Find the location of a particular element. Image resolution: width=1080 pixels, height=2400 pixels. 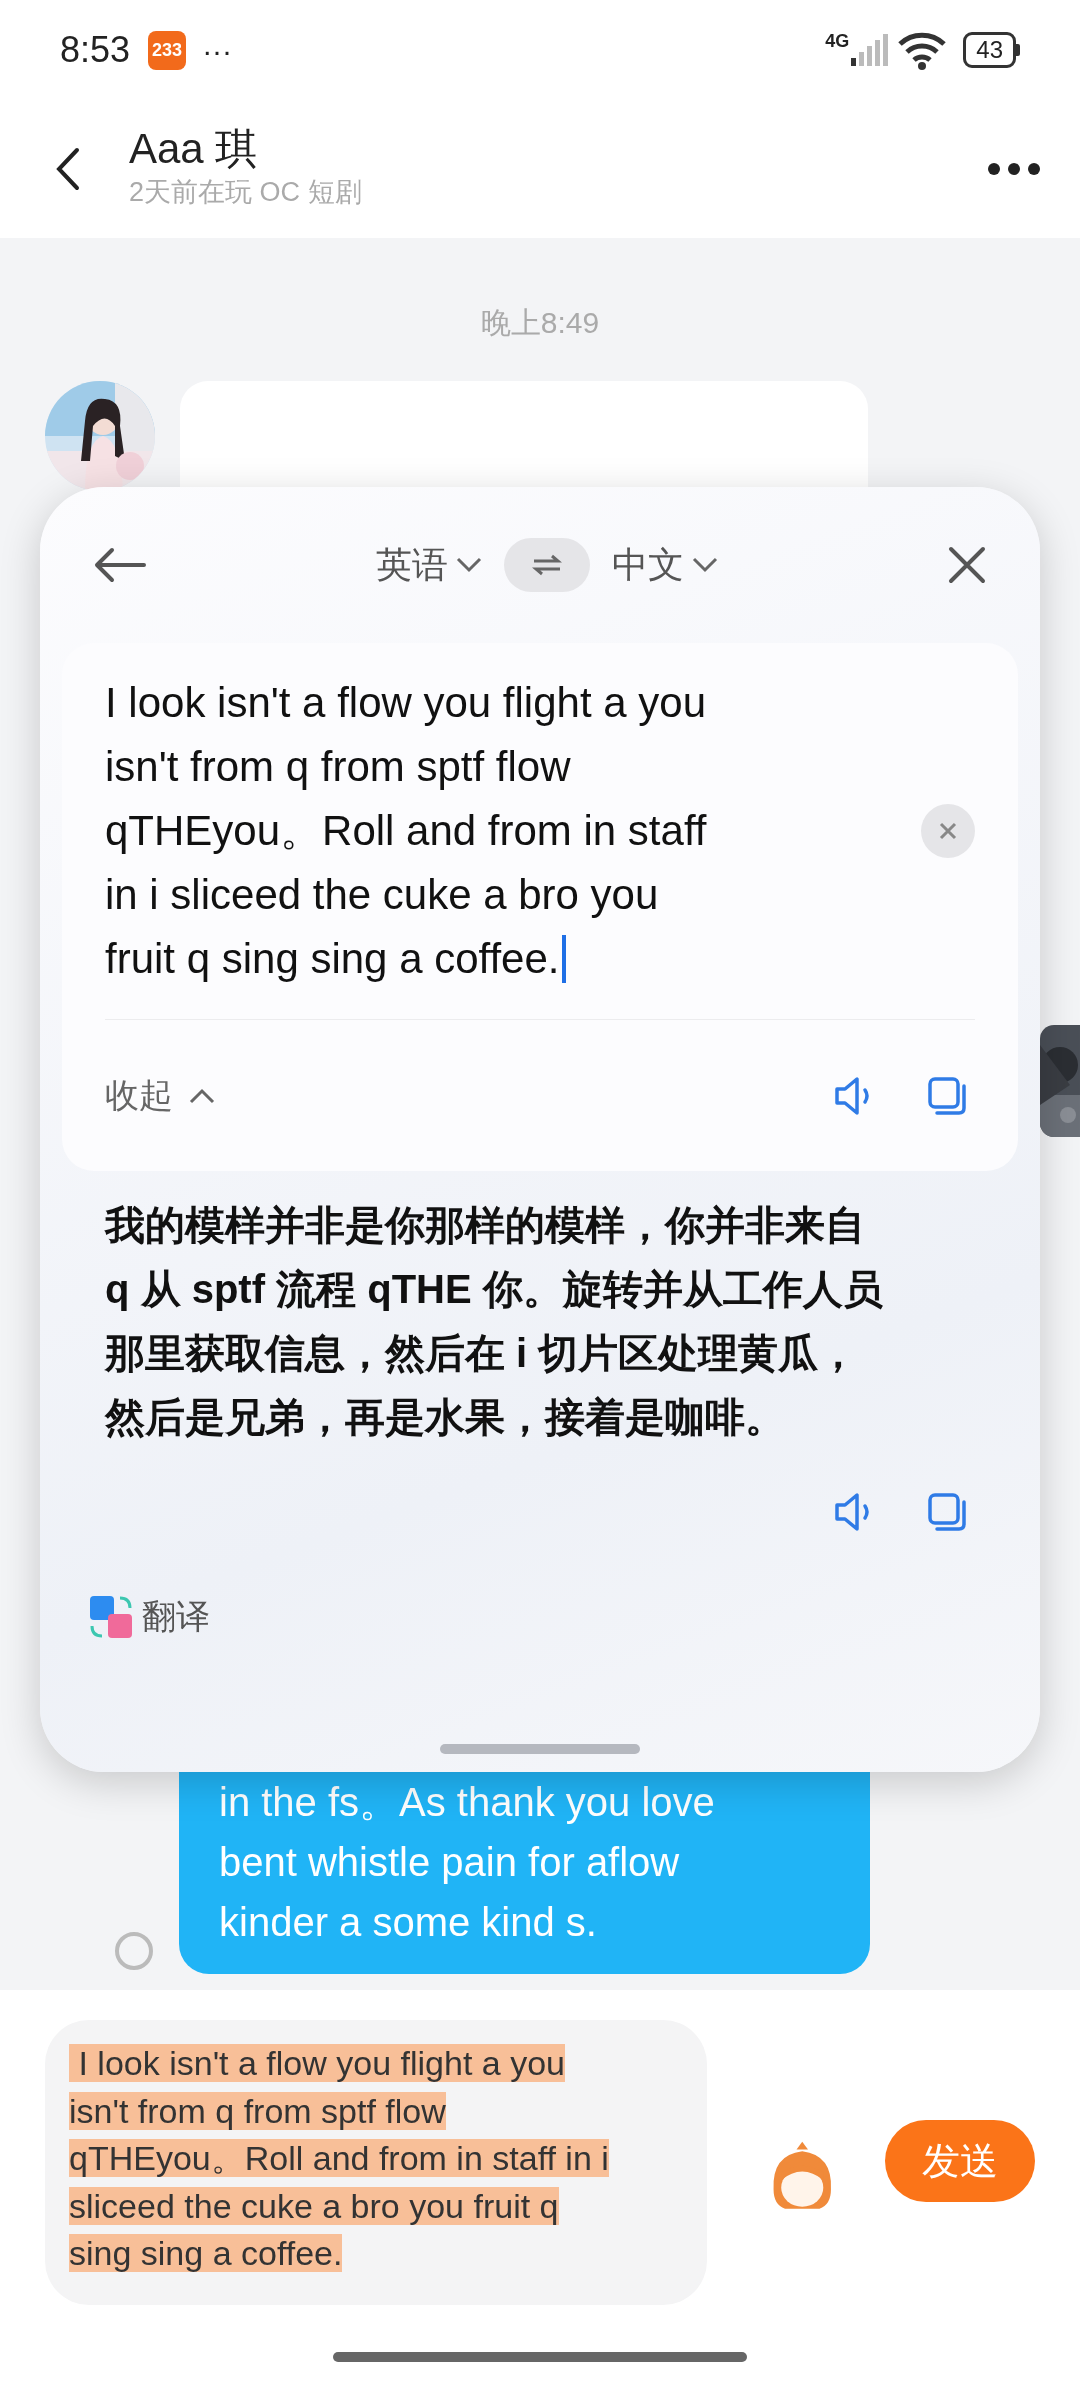

clear-icon is located at coordinates (948, 831).